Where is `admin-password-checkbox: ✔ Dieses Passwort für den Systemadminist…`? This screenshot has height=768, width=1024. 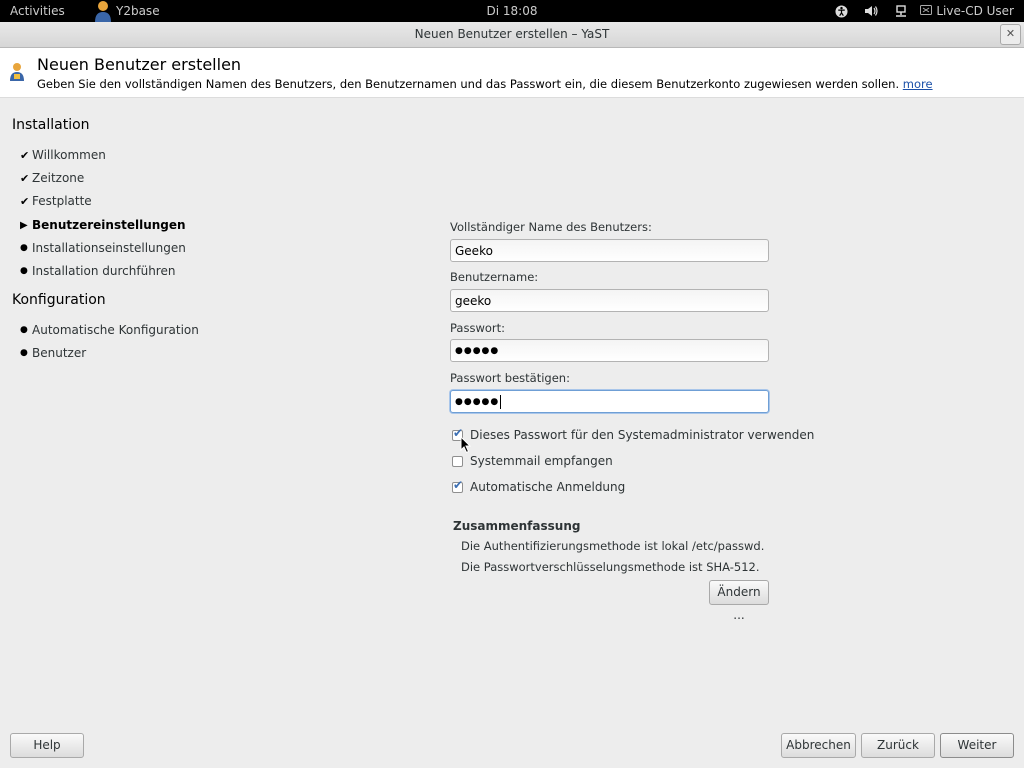
admin-password-checkbox: ✔ Dieses Passwort für den Systemadminist… is located at coordinates (633, 434).